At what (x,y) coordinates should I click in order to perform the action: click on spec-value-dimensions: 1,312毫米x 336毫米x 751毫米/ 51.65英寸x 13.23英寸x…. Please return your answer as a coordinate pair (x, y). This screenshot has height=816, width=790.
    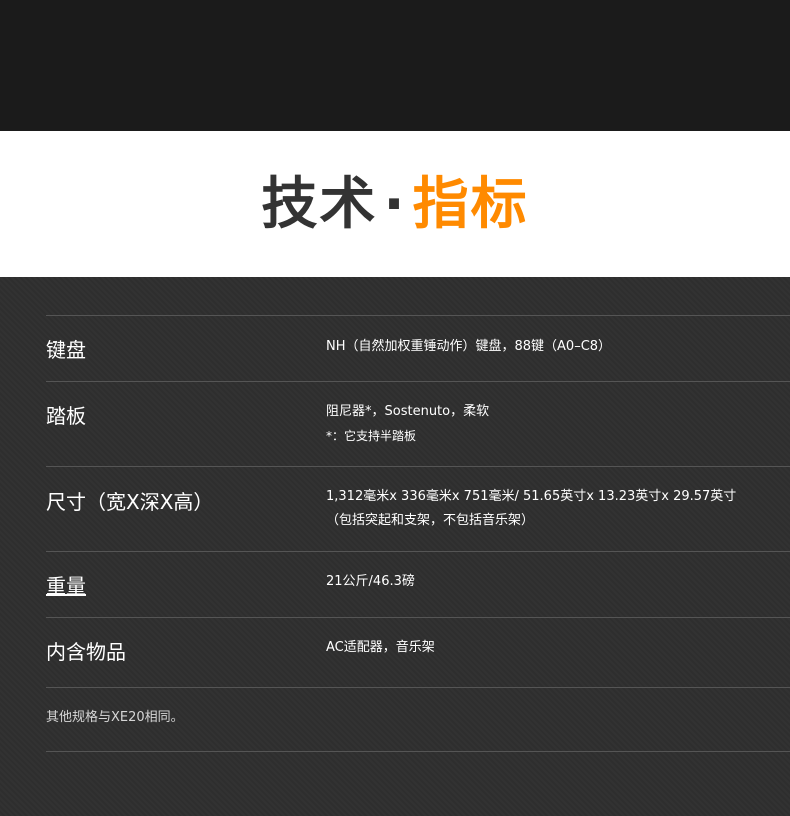
    Looking at the image, I should click on (531, 496).